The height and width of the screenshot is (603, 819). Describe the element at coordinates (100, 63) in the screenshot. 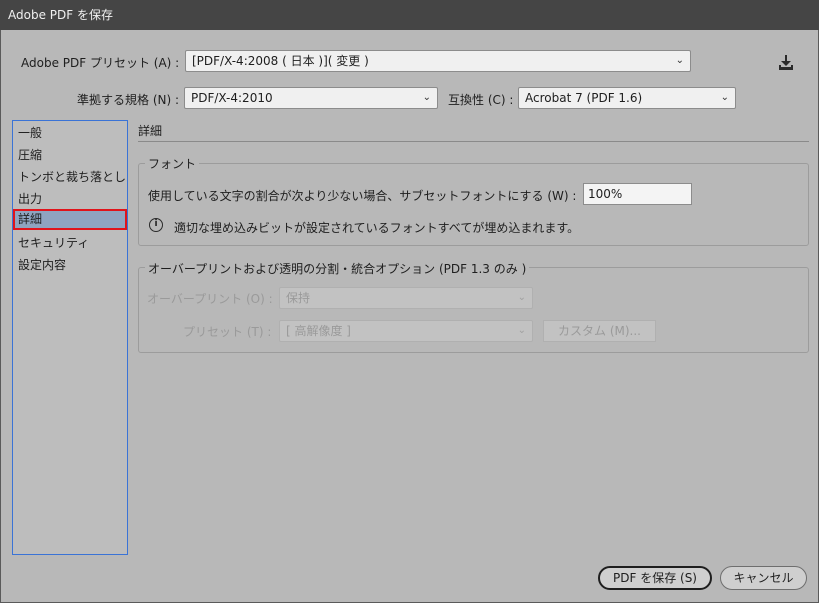

I see `preset-label: Adobe PDF プリセット (A) :` at that location.